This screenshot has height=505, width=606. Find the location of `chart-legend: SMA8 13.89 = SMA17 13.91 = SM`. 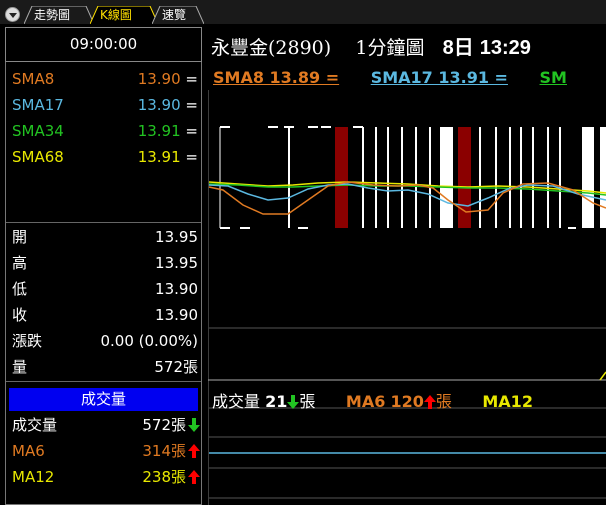

chart-legend: SMA8 13.89 = SMA17 13.91 = SM is located at coordinates (403, 77).